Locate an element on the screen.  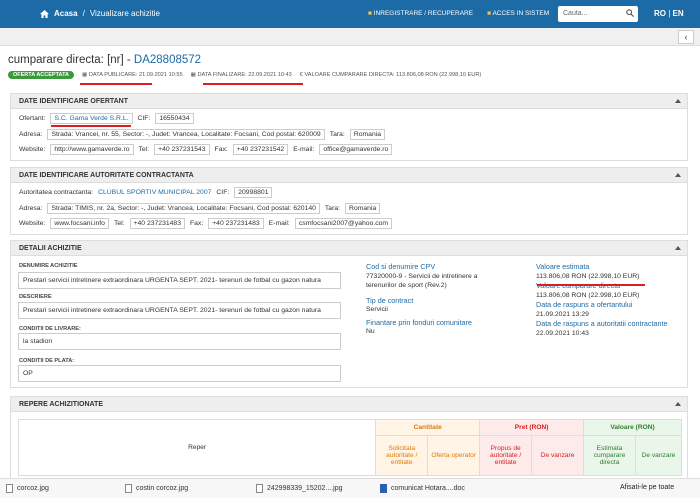
language-switch: RO | EN is located at coordinates (669, 13).